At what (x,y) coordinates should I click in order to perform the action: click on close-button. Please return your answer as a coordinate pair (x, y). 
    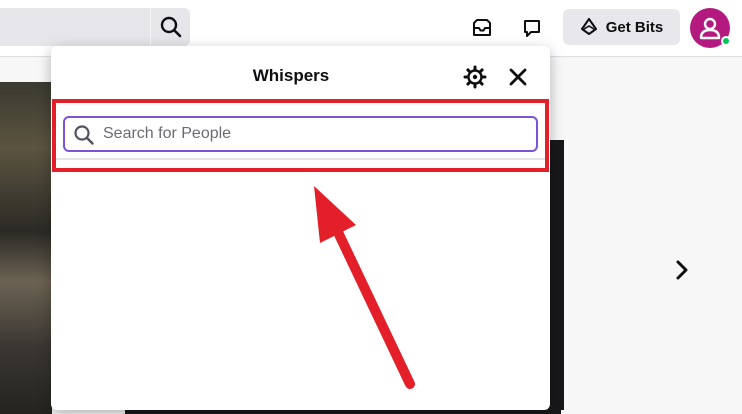
    Looking at the image, I should click on (518, 77).